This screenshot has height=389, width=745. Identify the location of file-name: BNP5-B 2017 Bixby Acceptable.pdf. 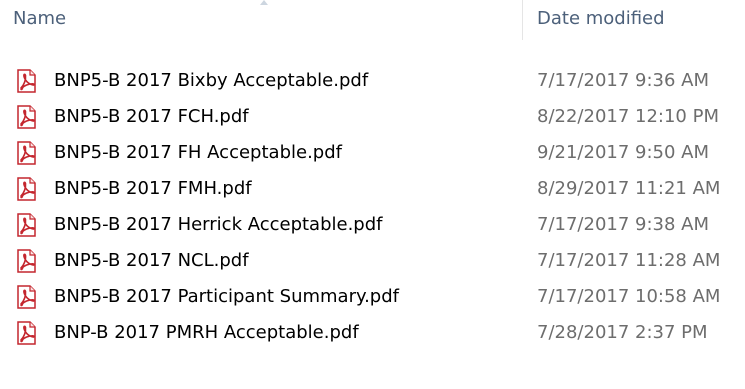
(211, 80).